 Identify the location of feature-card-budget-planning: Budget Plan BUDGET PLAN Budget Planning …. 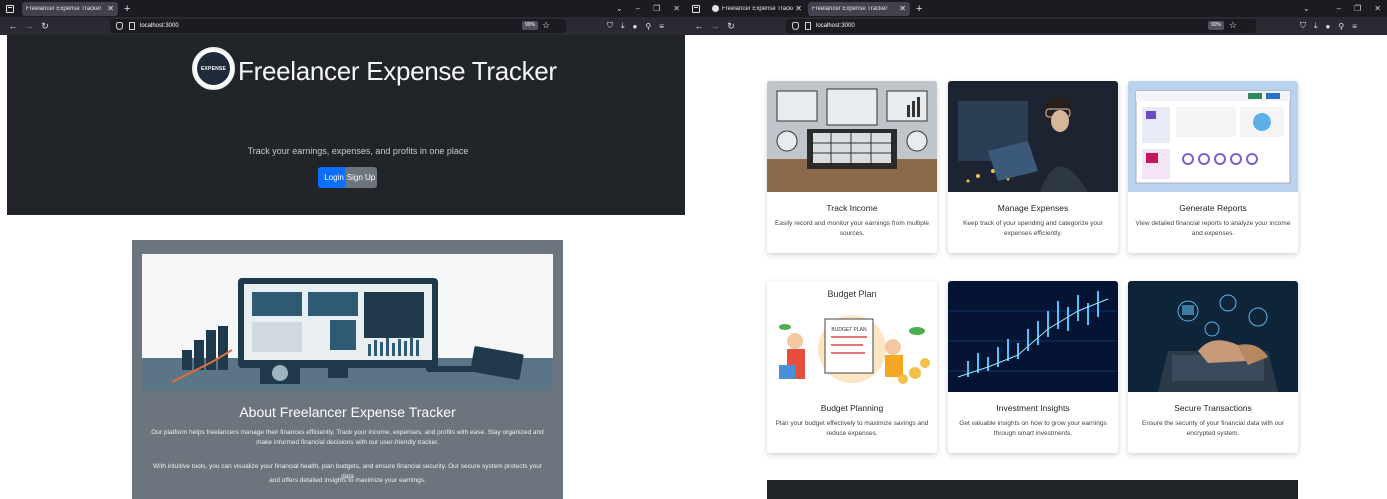
(852, 367).